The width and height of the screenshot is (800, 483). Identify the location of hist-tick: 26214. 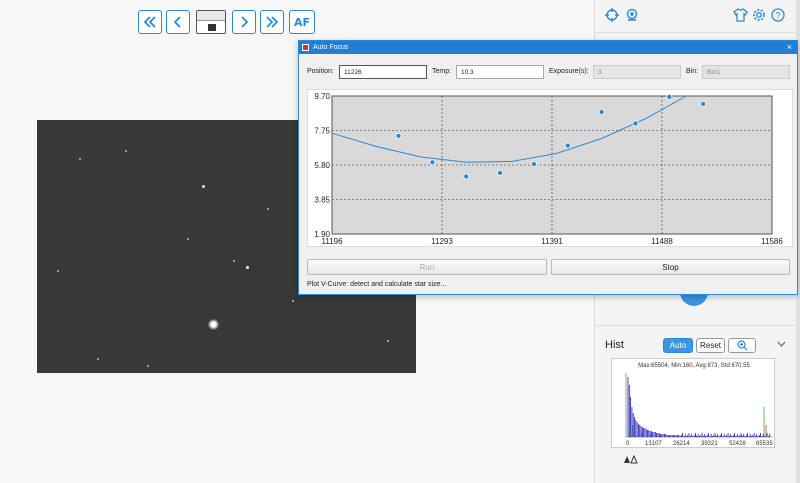
(681, 444).